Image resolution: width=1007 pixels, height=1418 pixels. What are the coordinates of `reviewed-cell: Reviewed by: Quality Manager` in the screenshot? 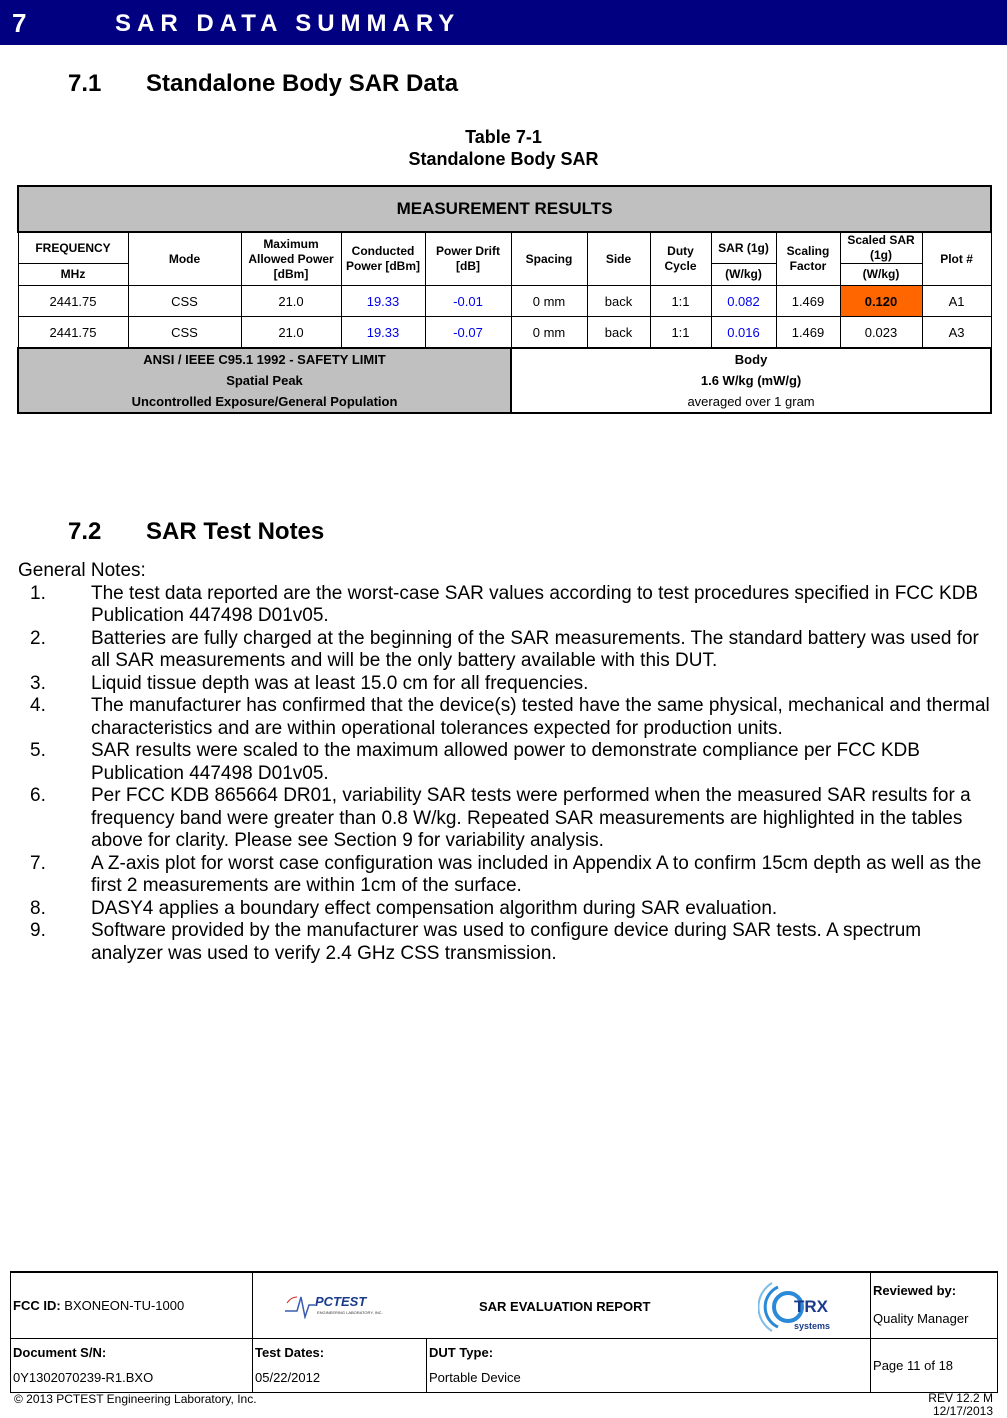 It's located at (934, 1305).